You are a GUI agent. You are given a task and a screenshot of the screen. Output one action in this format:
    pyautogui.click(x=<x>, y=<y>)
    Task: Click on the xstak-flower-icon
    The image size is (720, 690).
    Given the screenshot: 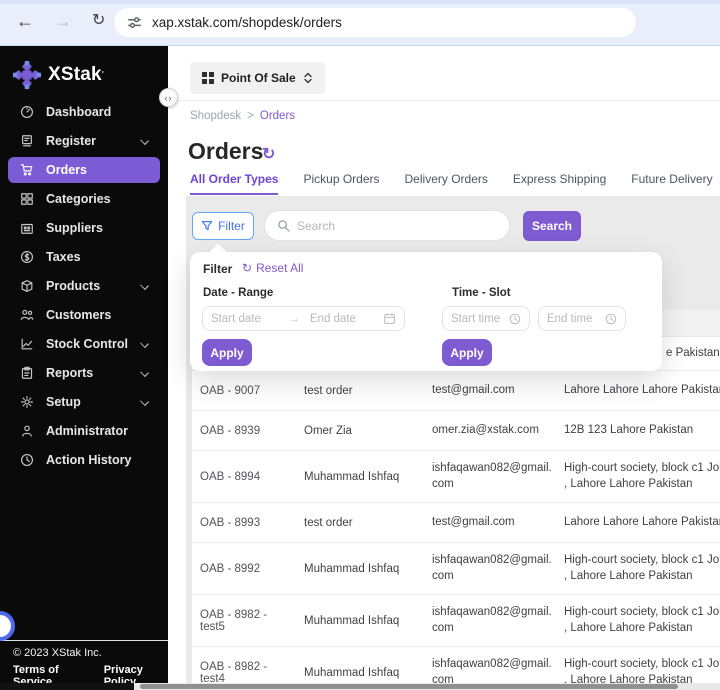 What is the action you would take?
    pyautogui.click(x=27, y=75)
    